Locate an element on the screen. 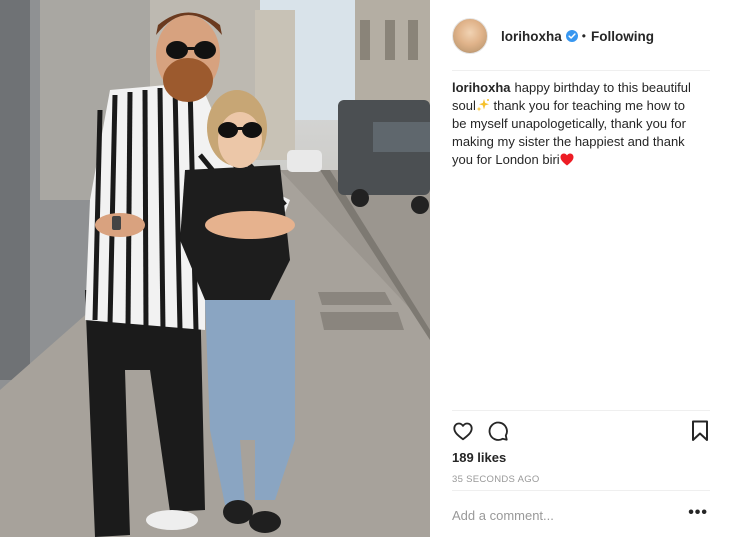 The image size is (730, 537). heart-outline-icon is located at coordinates (463, 431).